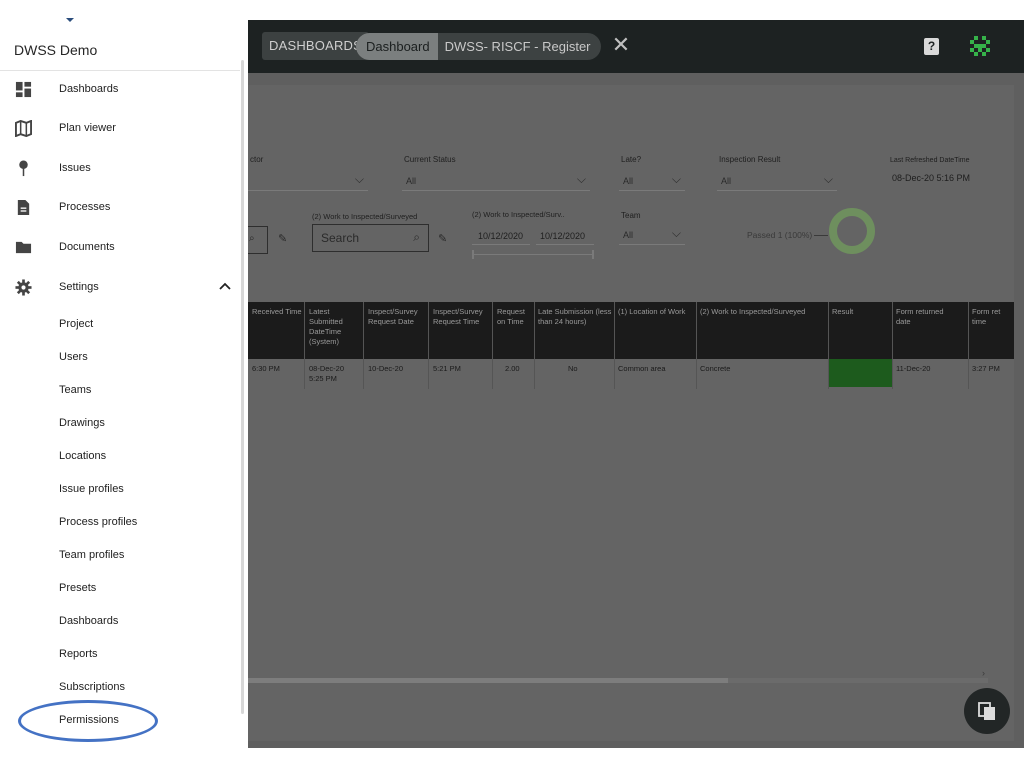 The image size is (1024, 768). What do you see at coordinates (860, 373) in the screenshot?
I see `result-status-cell` at bounding box center [860, 373].